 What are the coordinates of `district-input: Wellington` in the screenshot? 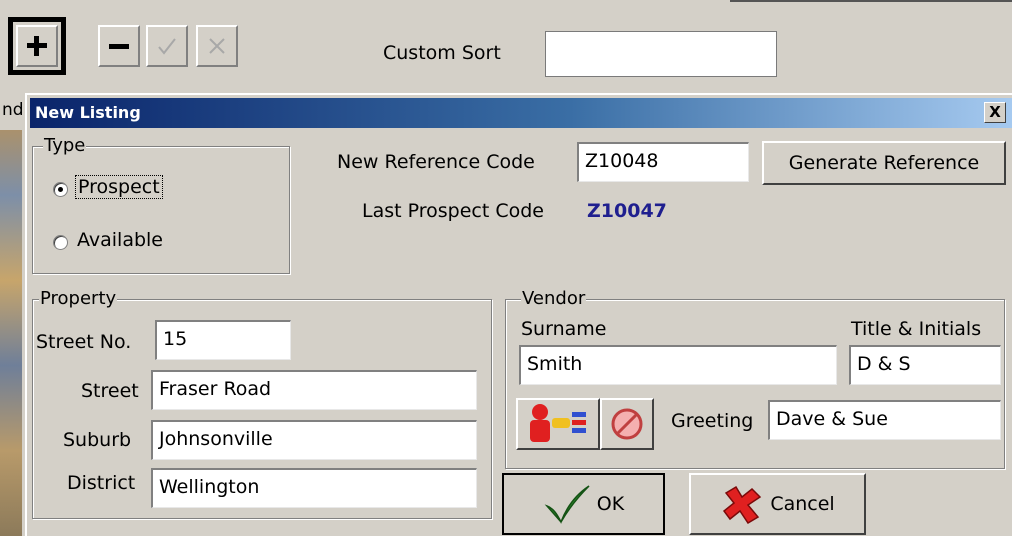 It's located at (314, 488).